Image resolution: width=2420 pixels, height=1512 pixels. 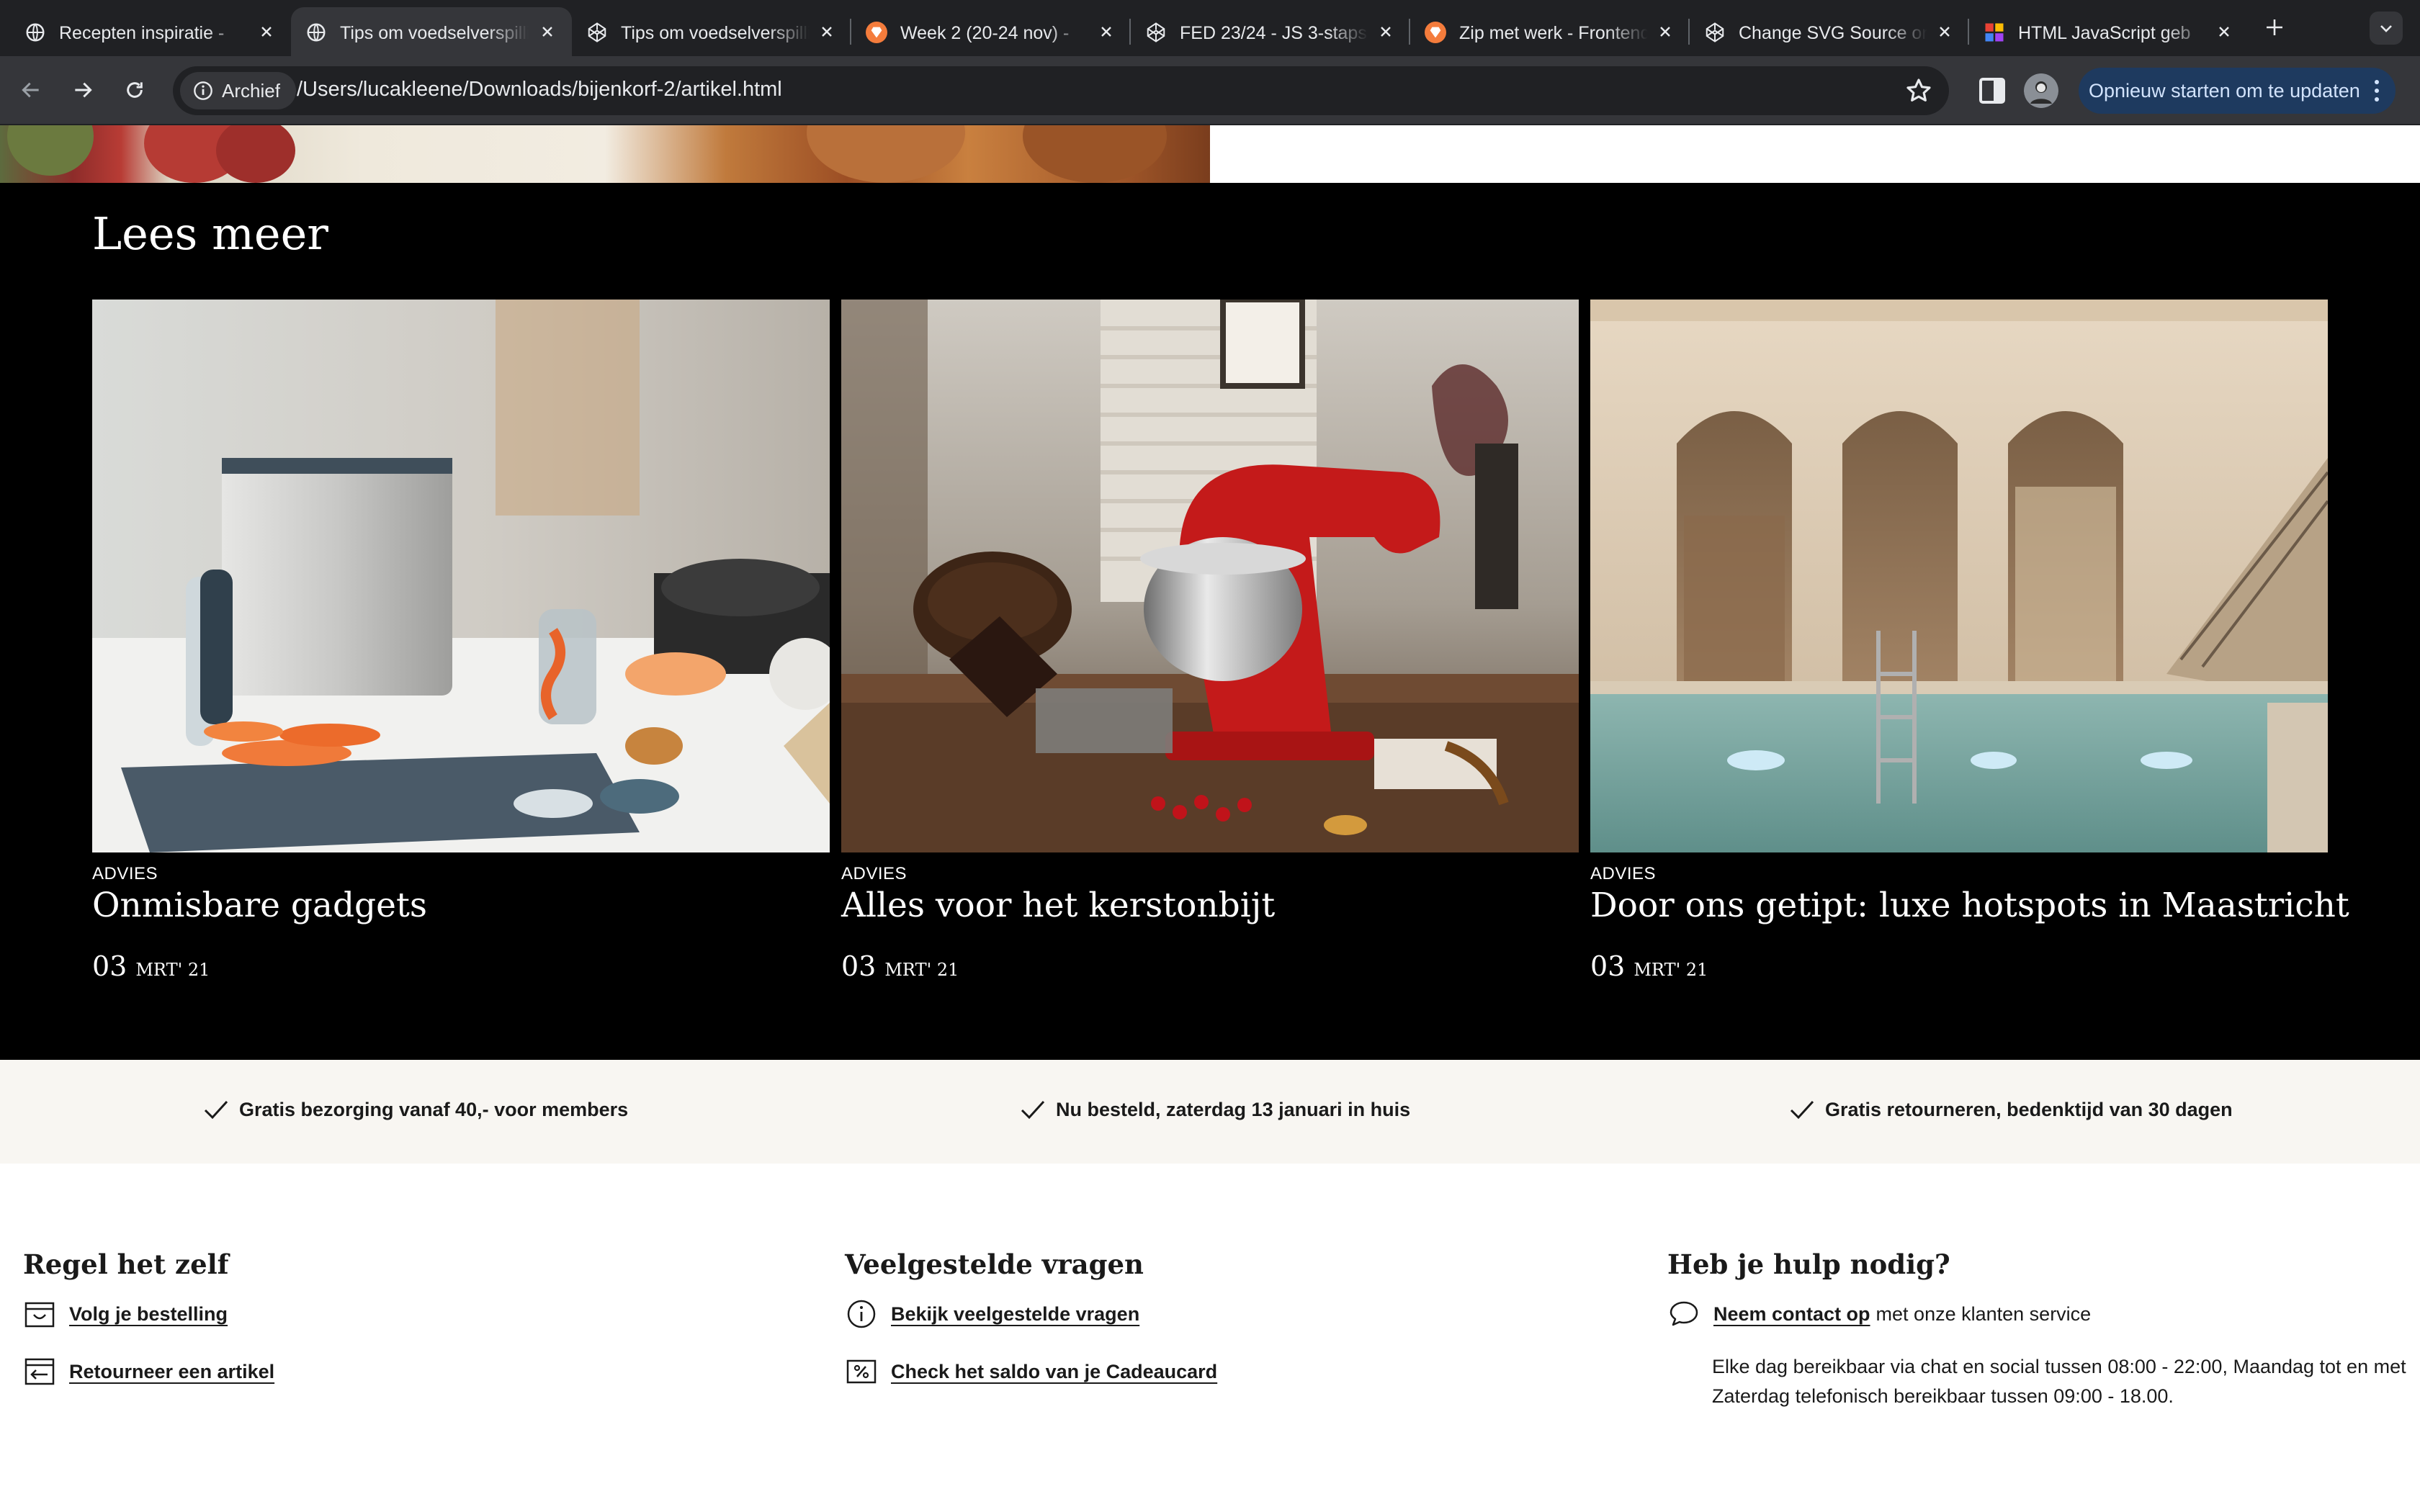 I want to click on colorful-icon, so click(x=1994, y=32).